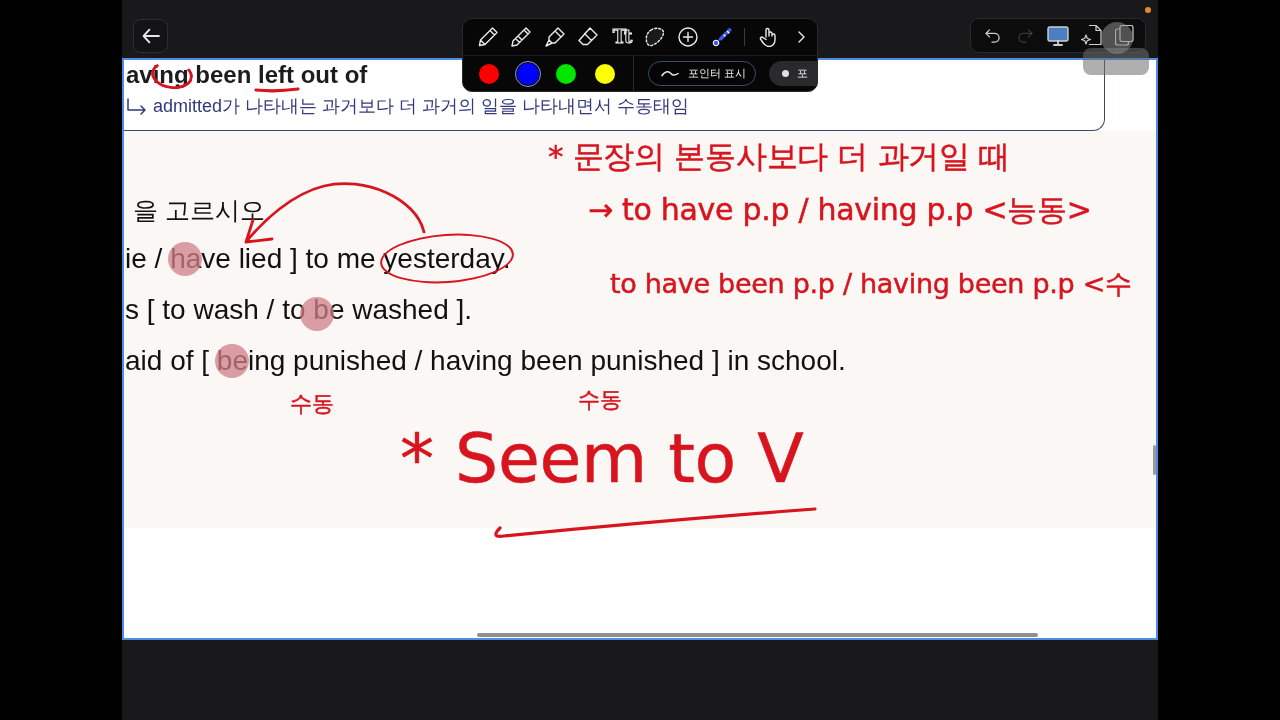  I want to click on chevron-right-icon, so click(802, 37).